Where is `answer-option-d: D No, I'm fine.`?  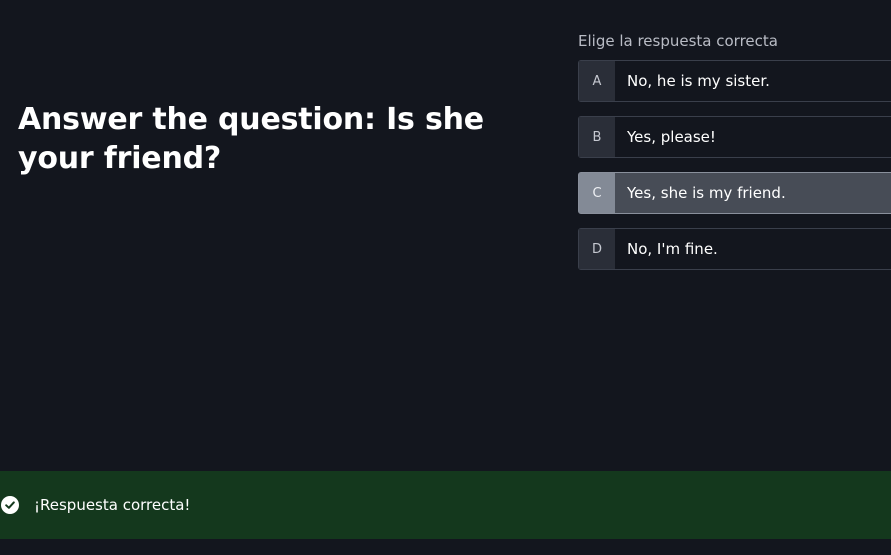 answer-option-d: D No, I'm fine. is located at coordinates (734, 249).